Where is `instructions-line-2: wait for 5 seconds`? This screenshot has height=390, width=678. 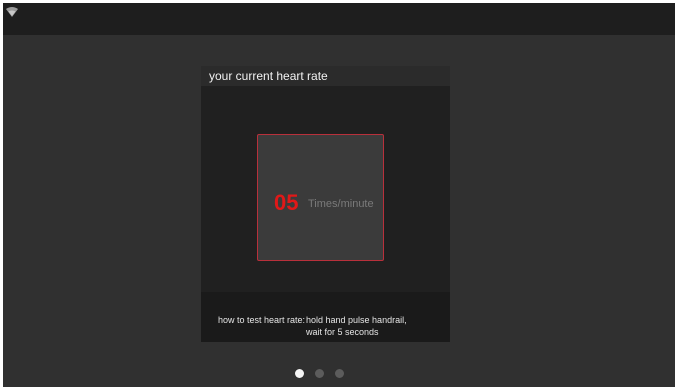
instructions-line-2: wait for 5 seconds is located at coordinates (342, 332).